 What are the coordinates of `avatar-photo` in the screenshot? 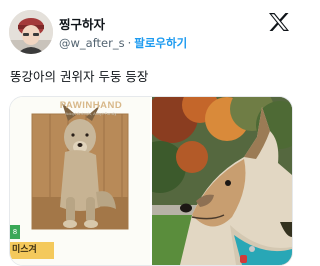 It's located at (31, 32).